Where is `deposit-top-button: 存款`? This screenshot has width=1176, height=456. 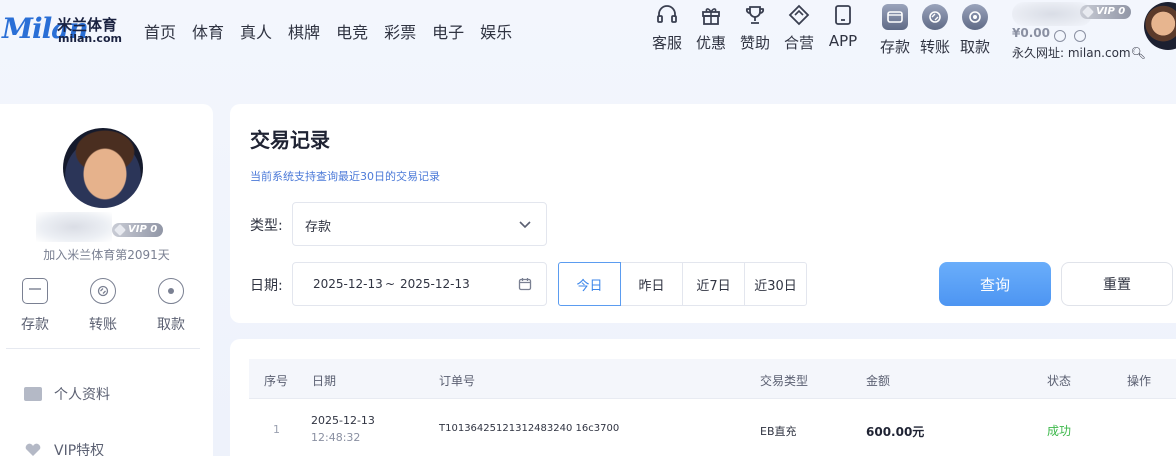 deposit-top-button: 存款 is located at coordinates (895, 30).